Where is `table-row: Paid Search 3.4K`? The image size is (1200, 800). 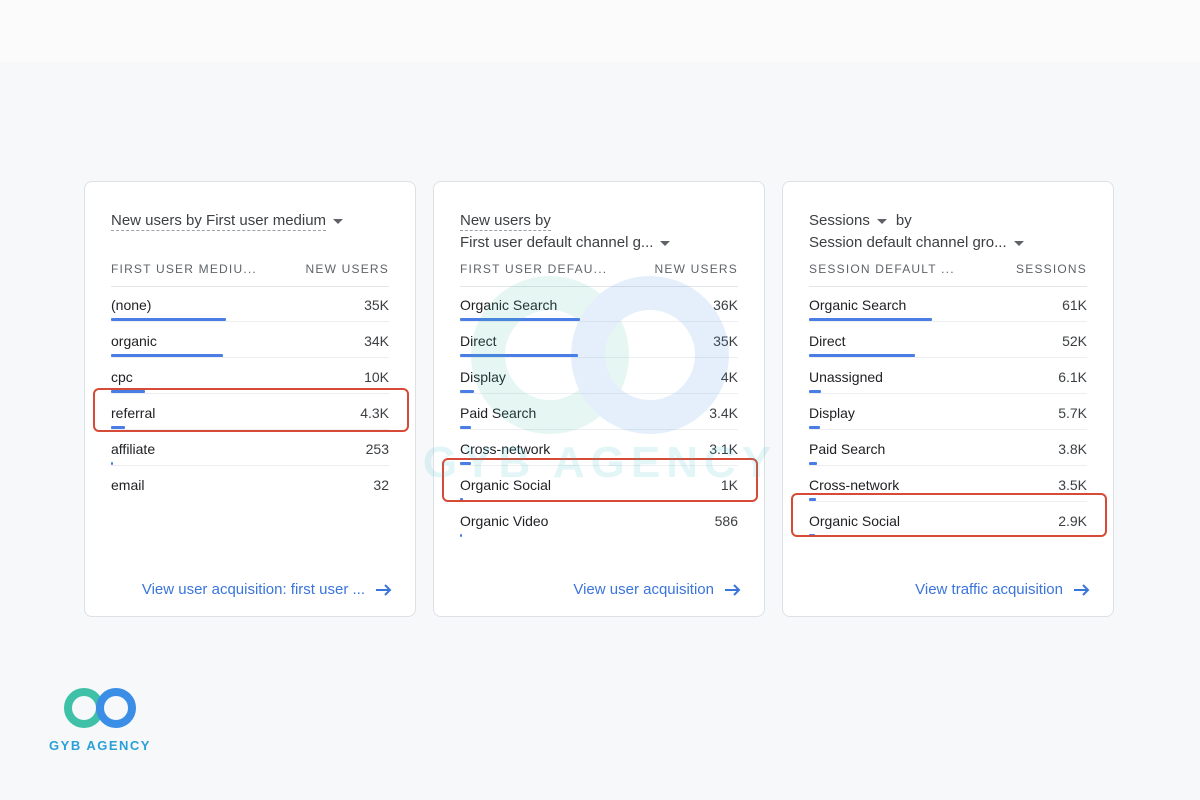
table-row: Paid Search 3.4K is located at coordinates (599, 412).